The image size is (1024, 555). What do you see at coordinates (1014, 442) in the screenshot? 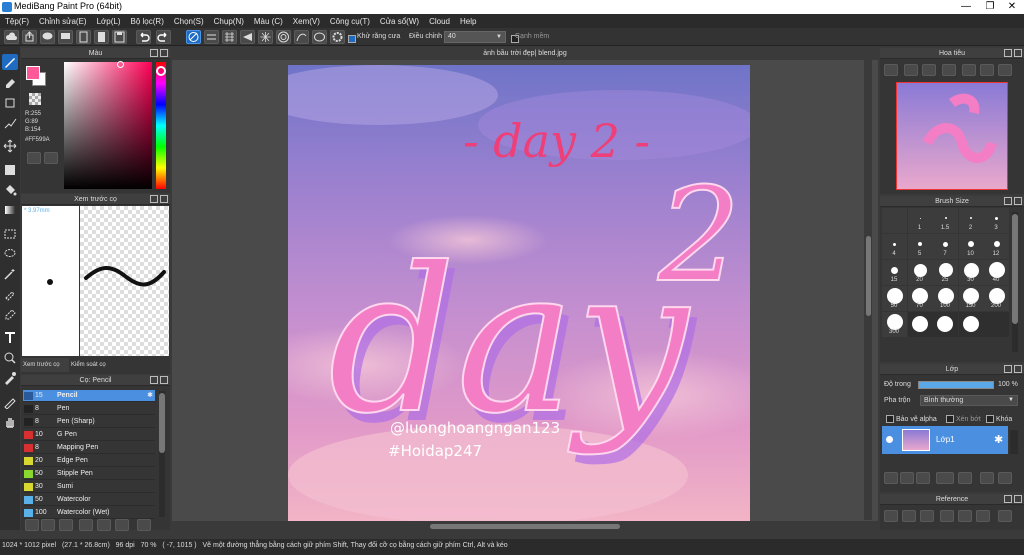
I see `layer-scrollbar` at bounding box center [1014, 442].